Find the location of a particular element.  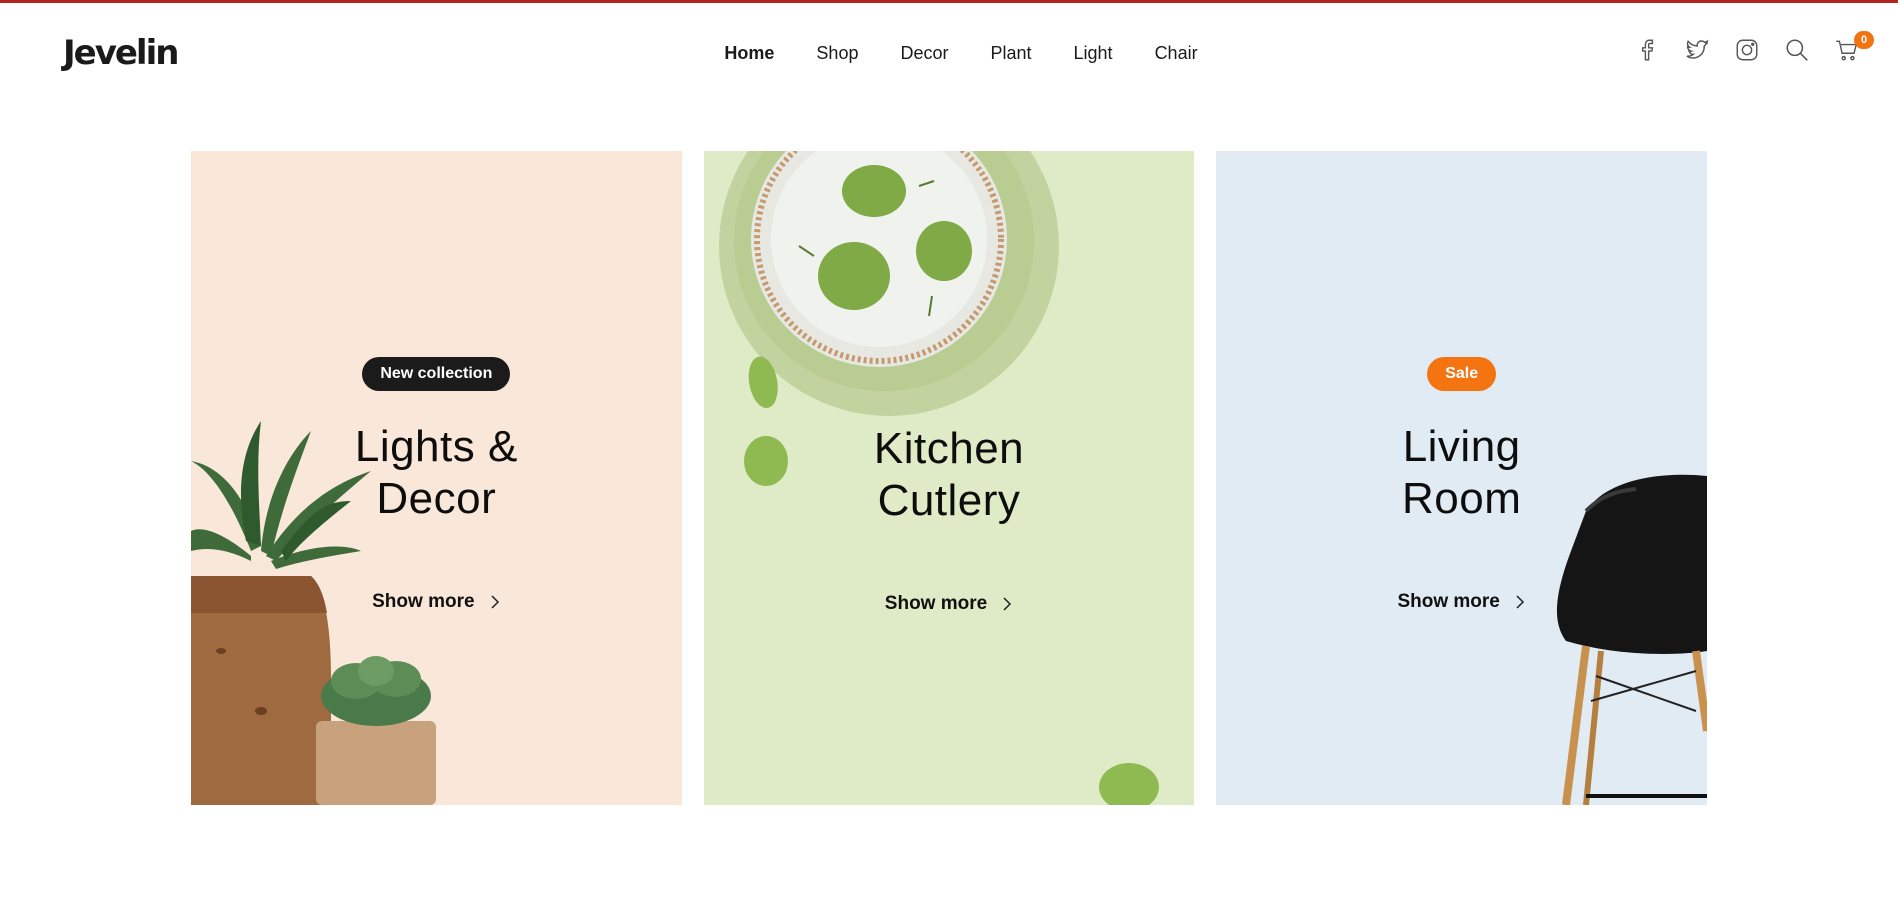

card-title-line2: Decor is located at coordinates (436, 498).